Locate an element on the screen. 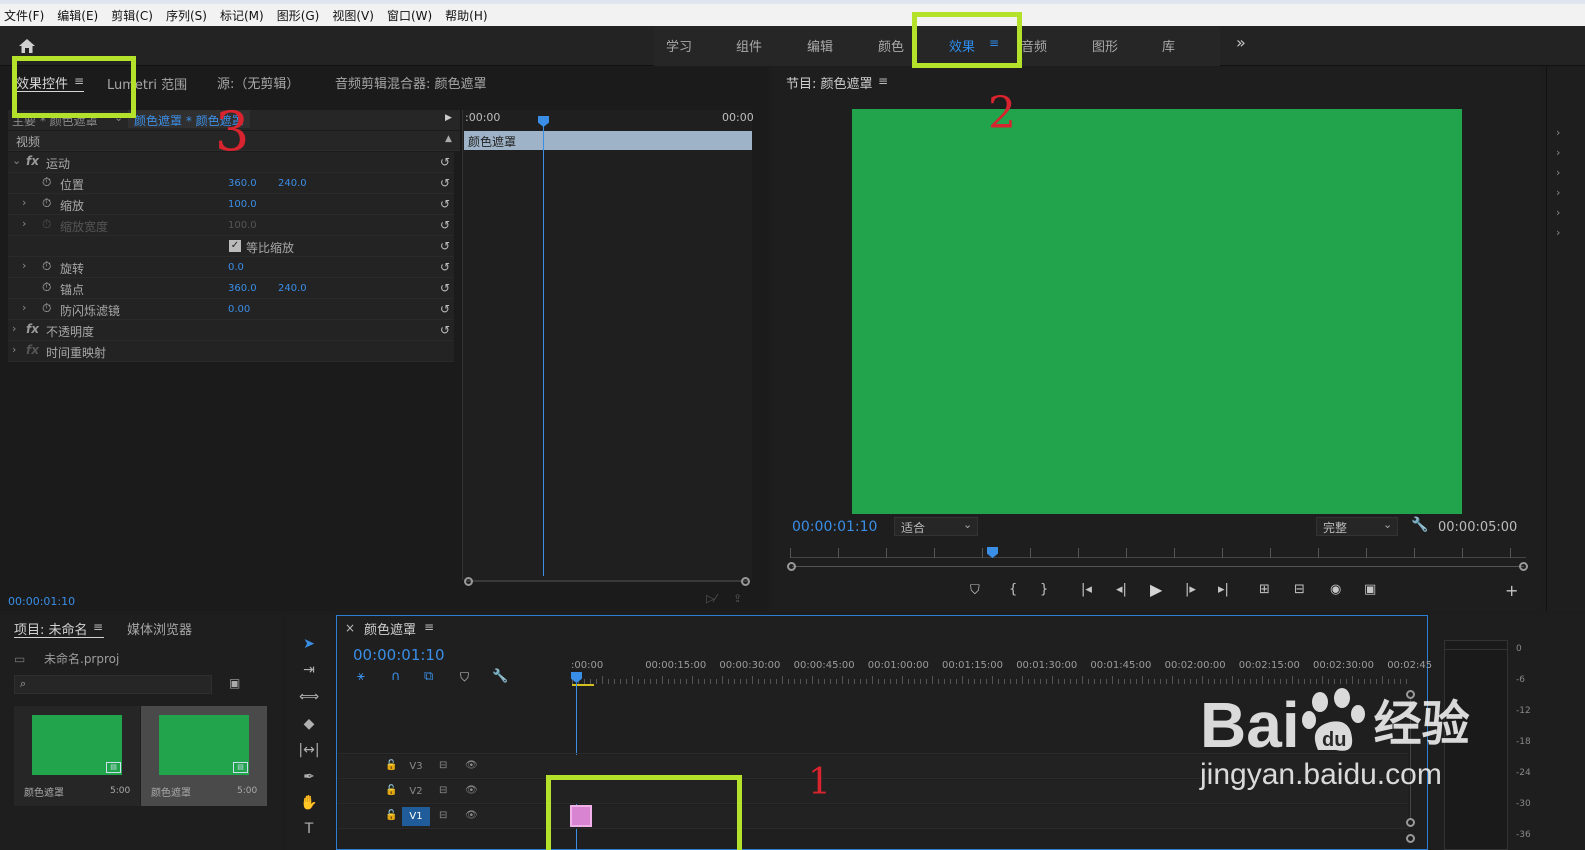 This screenshot has width=1585, height=850. add-button-icon: + is located at coordinates (1511, 590).